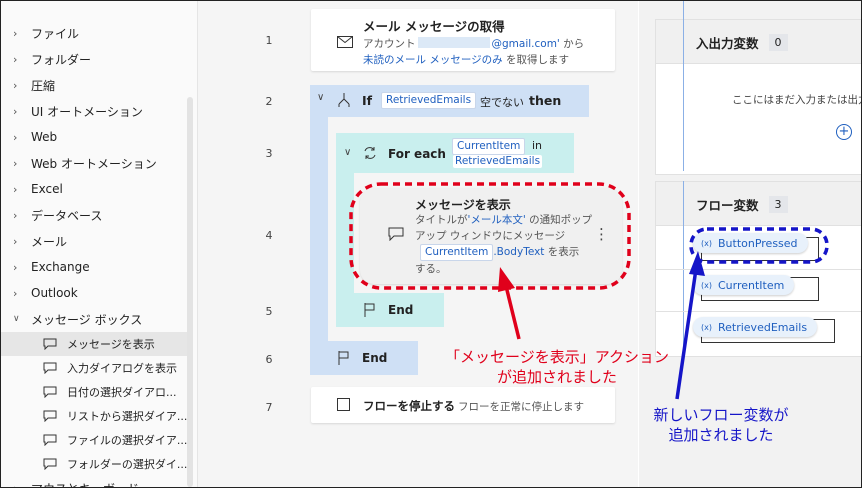 Image resolution: width=862 pixels, height=488 pixels. Describe the element at coordinates (721, 435) in the screenshot. I see `annotation-line: 追加されました` at that location.